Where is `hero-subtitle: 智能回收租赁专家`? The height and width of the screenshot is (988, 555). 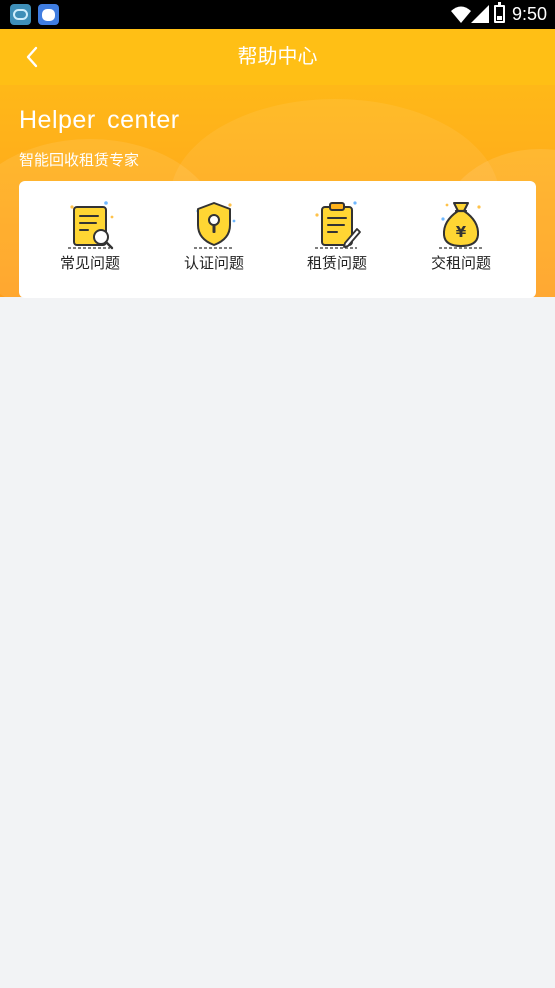 hero-subtitle: 智能回收租赁专家 is located at coordinates (79, 160).